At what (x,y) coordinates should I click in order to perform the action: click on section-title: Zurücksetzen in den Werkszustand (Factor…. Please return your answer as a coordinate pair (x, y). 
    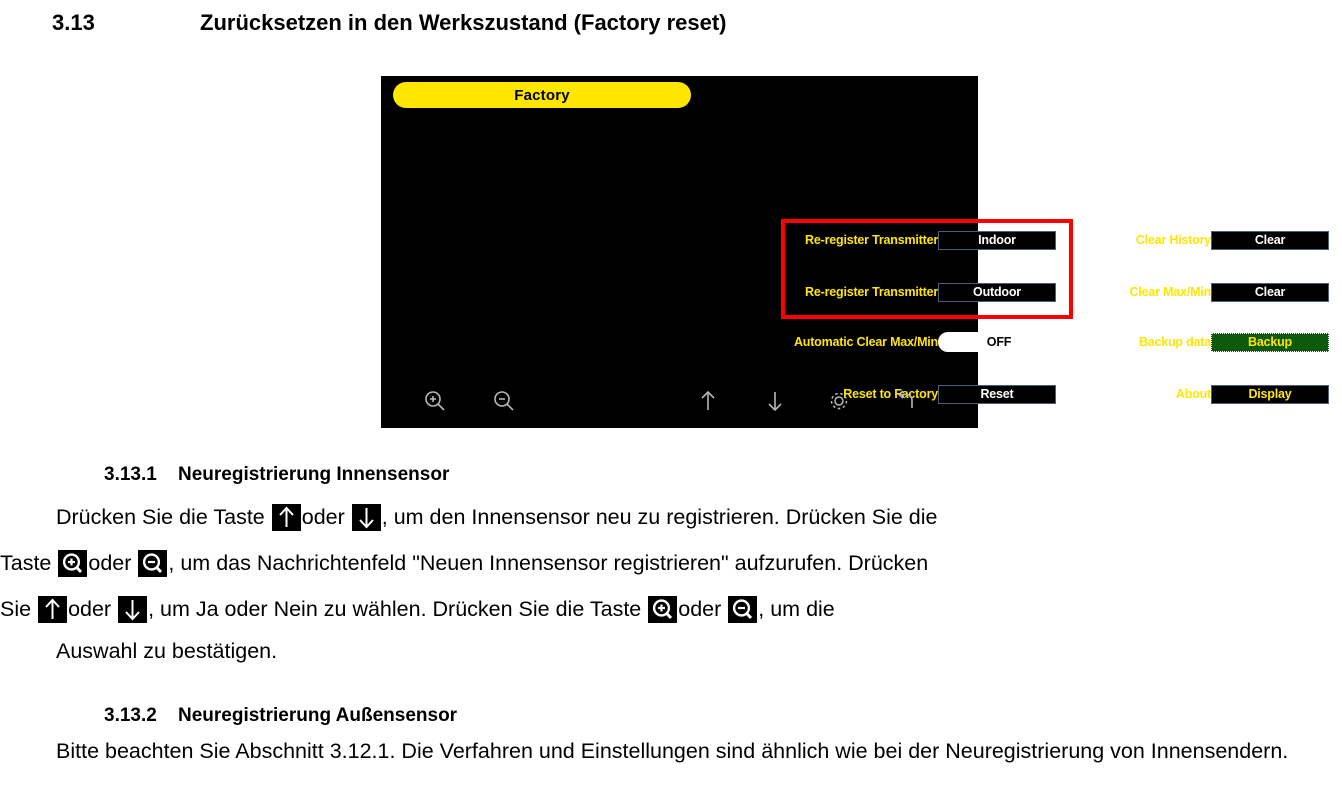
    Looking at the image, I should click on (463, 22).